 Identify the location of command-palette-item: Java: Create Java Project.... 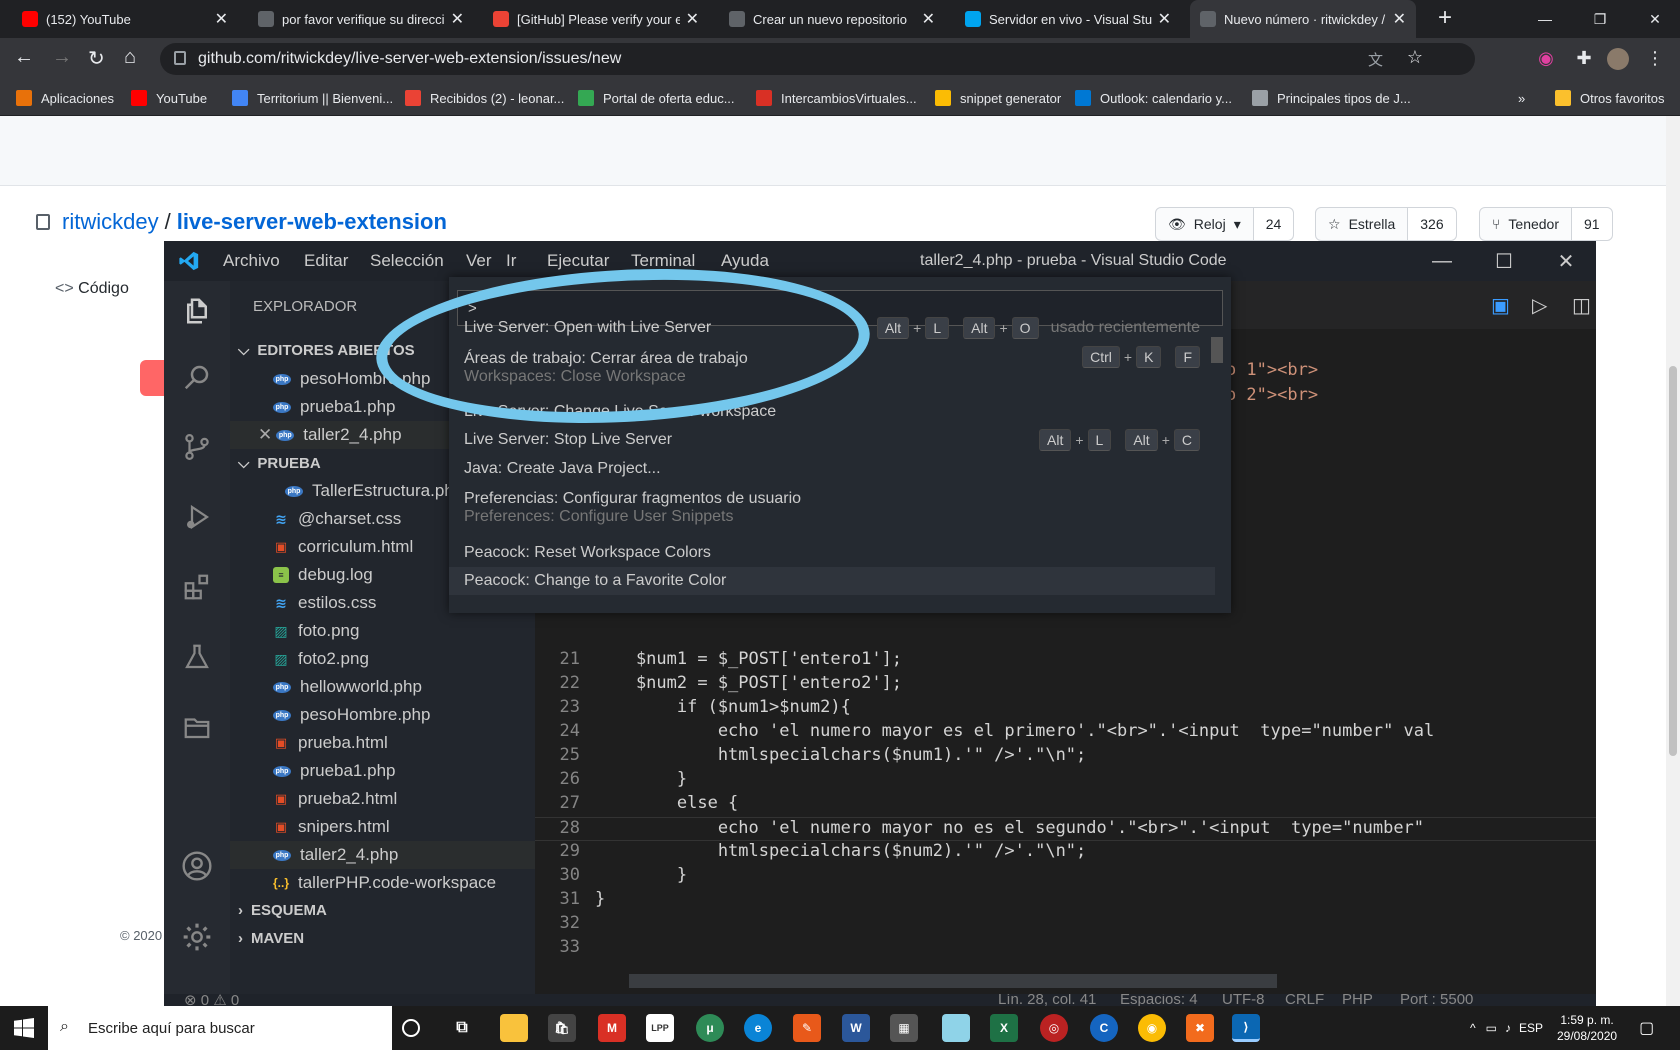
(832, 469).